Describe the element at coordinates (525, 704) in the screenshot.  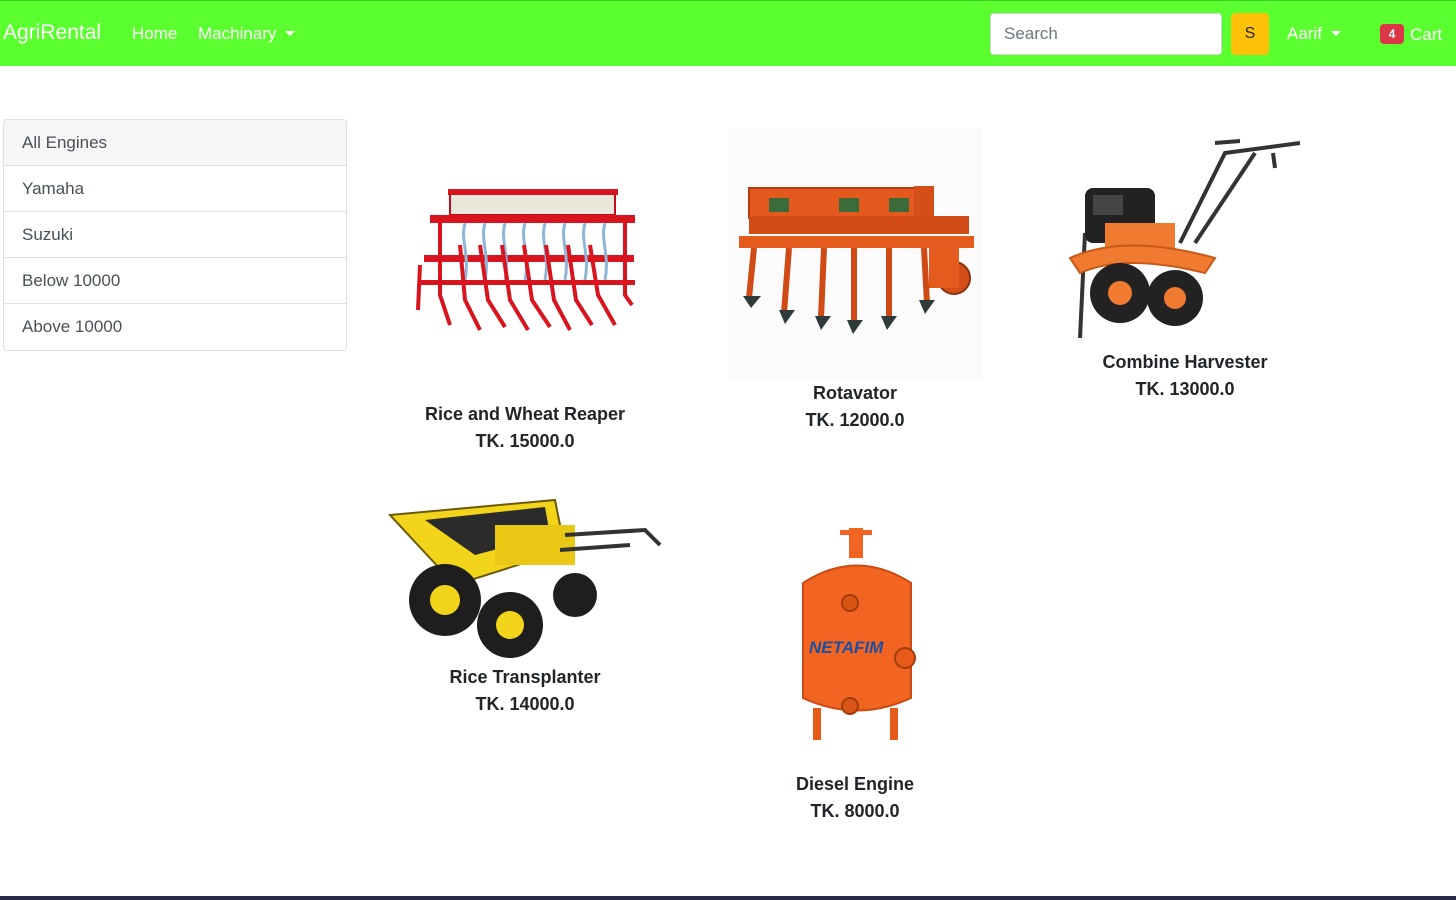
I see `product-price: TK. 14000.0` at that location.